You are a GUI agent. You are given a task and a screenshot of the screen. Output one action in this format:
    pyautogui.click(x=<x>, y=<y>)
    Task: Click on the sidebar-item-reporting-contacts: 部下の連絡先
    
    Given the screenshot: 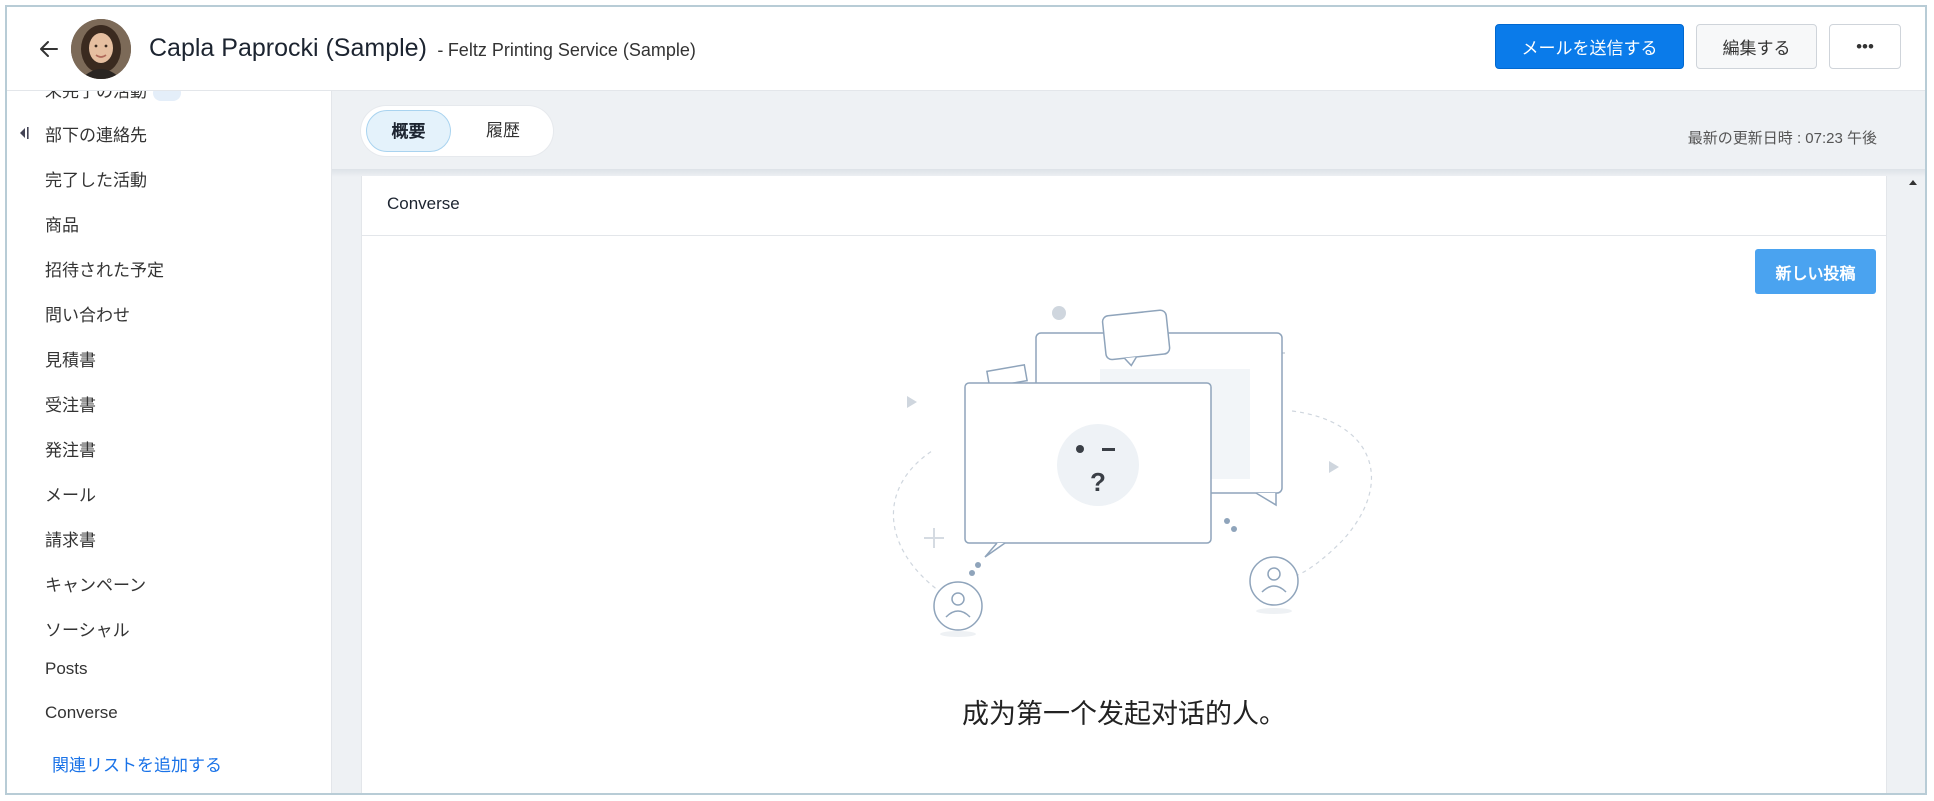 What is the action you would take?
    pyautogui.click(x=96, y=133)
    